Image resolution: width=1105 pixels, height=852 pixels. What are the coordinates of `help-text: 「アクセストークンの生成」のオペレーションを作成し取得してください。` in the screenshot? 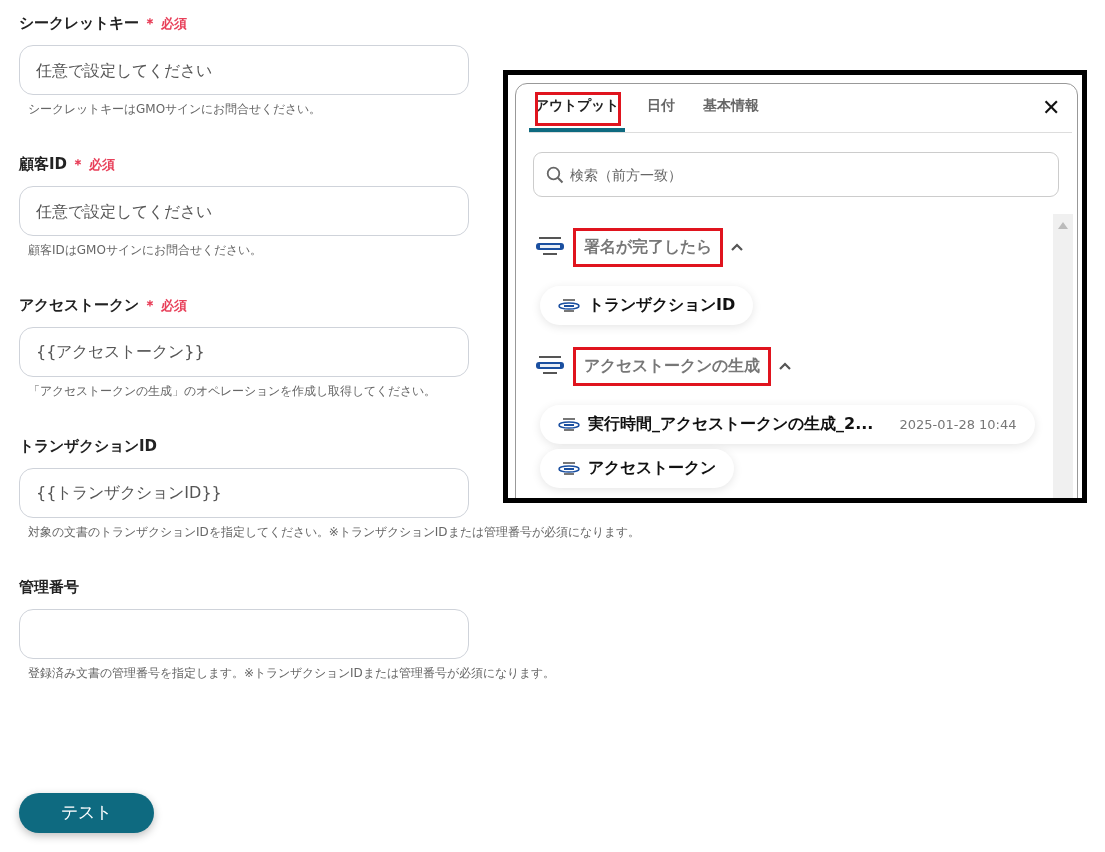 It's located at (232, 391).